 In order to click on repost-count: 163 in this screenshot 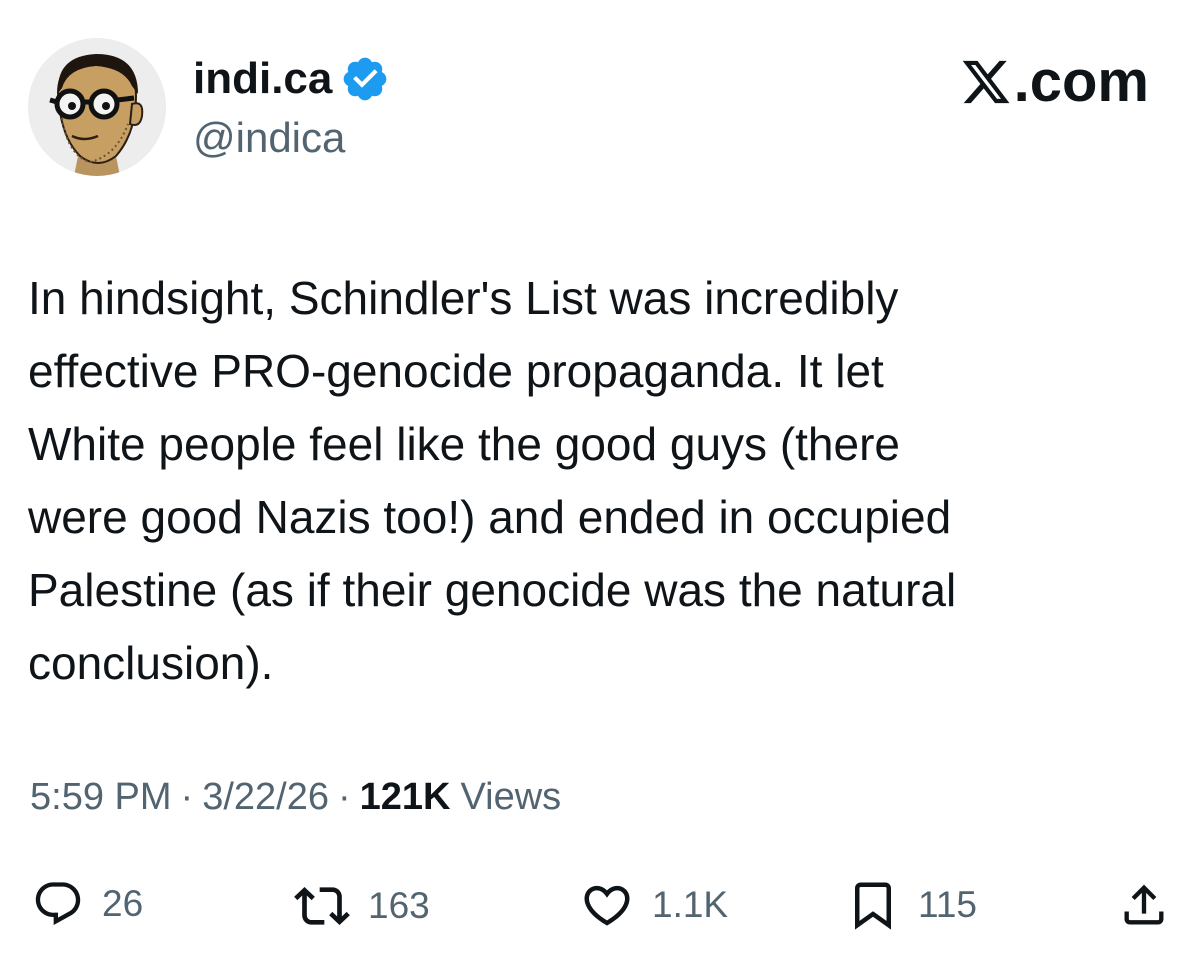, I will do `click(399, 905)`.